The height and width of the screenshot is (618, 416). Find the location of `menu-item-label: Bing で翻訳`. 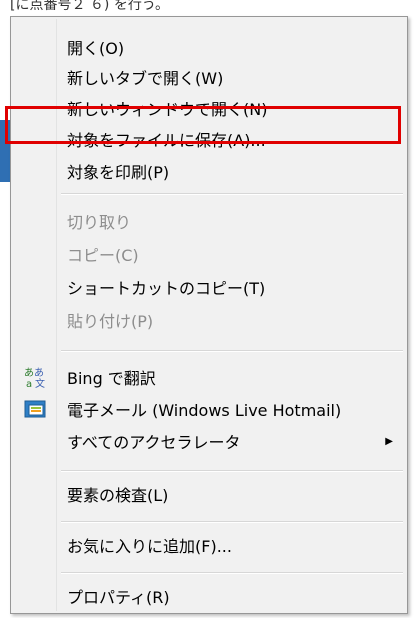

menu-item-label: Bing で翻訳 is located at coordinates (111, 378).